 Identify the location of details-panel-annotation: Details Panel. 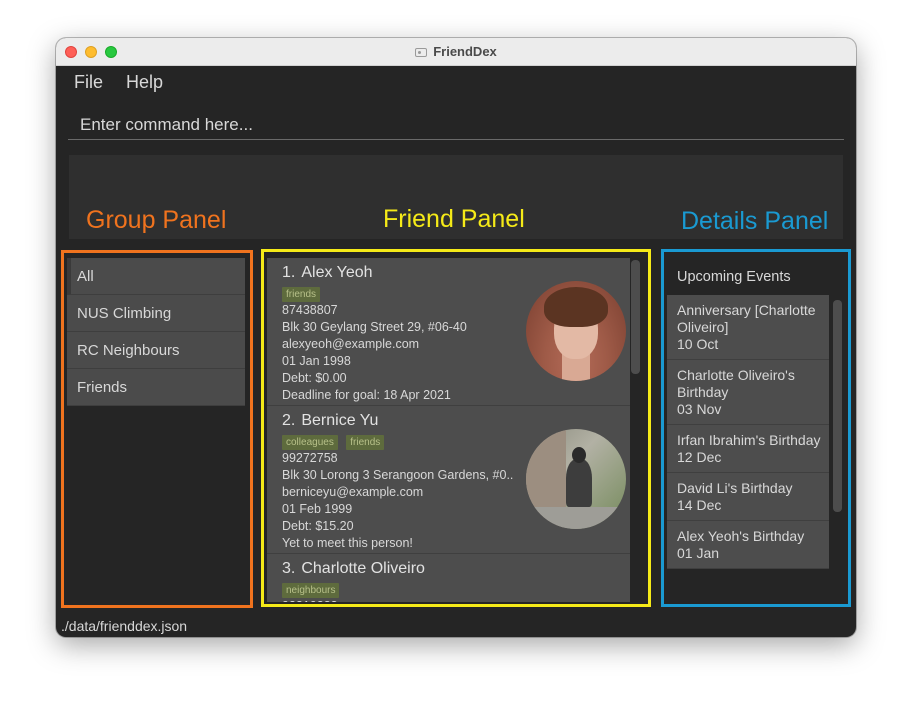
(755, 221).